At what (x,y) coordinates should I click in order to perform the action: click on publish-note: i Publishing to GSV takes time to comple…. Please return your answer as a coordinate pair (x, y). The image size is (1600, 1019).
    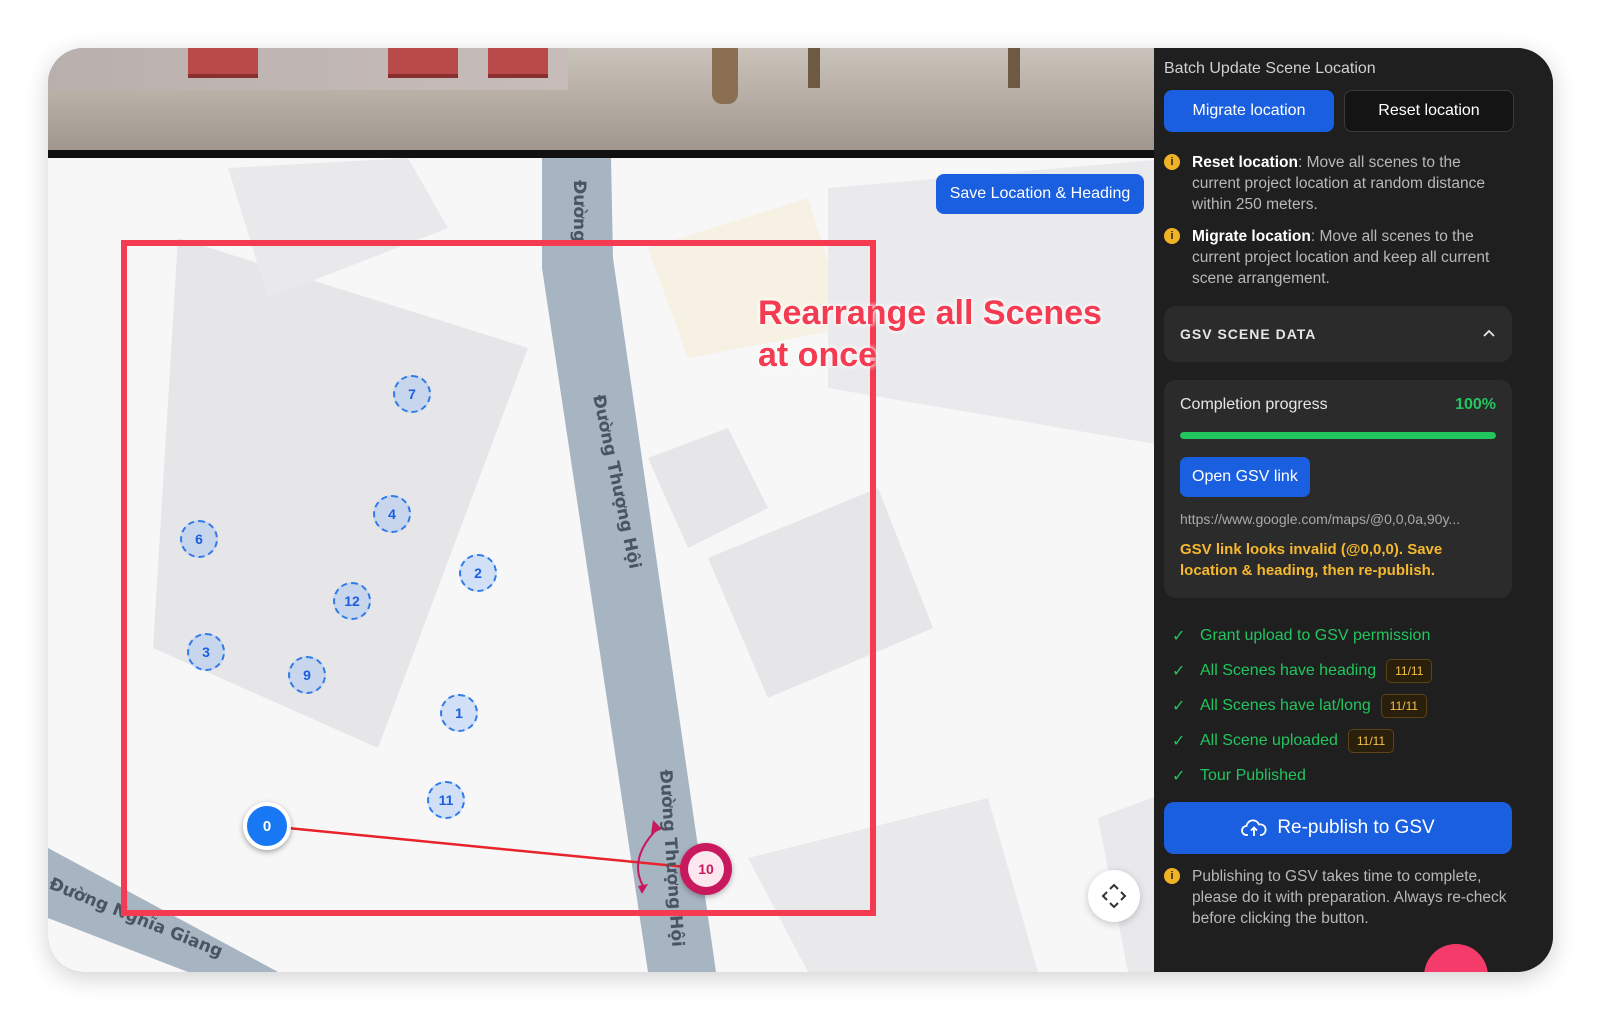
    Looking at the image, I should click on (1341, 897).